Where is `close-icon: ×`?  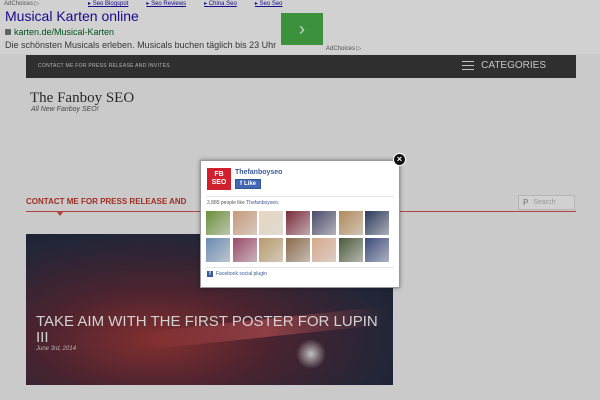
close-icon: × is located at coordinates (399, 159).